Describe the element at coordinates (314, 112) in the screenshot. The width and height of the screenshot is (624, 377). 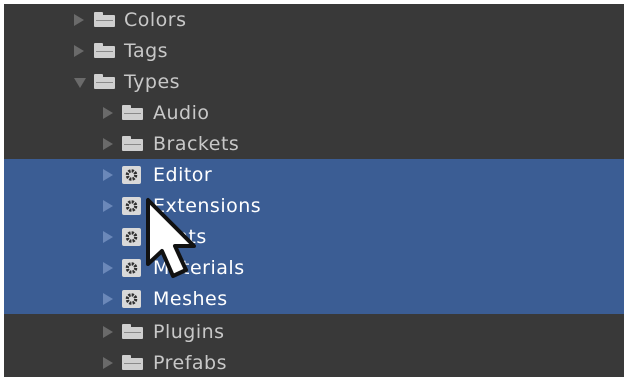
I see `tree-item-audio: Audio` at that location.